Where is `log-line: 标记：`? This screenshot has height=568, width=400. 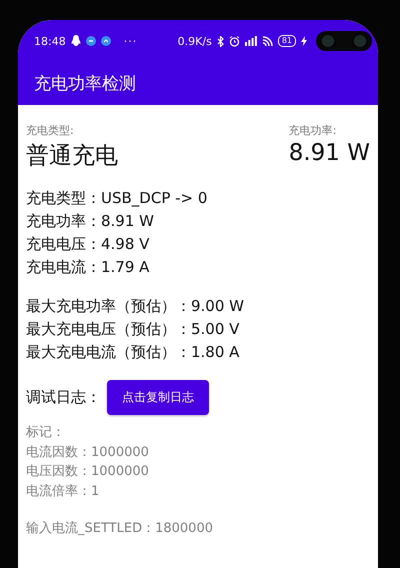 log-line: 标记： is located at coordinates (46, 433).